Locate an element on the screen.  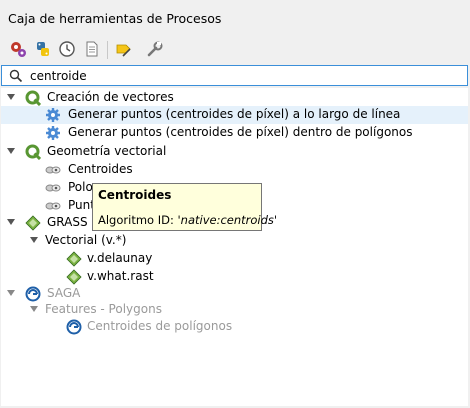
tooltip-title: Centroides is located at coordinates (135, 195).